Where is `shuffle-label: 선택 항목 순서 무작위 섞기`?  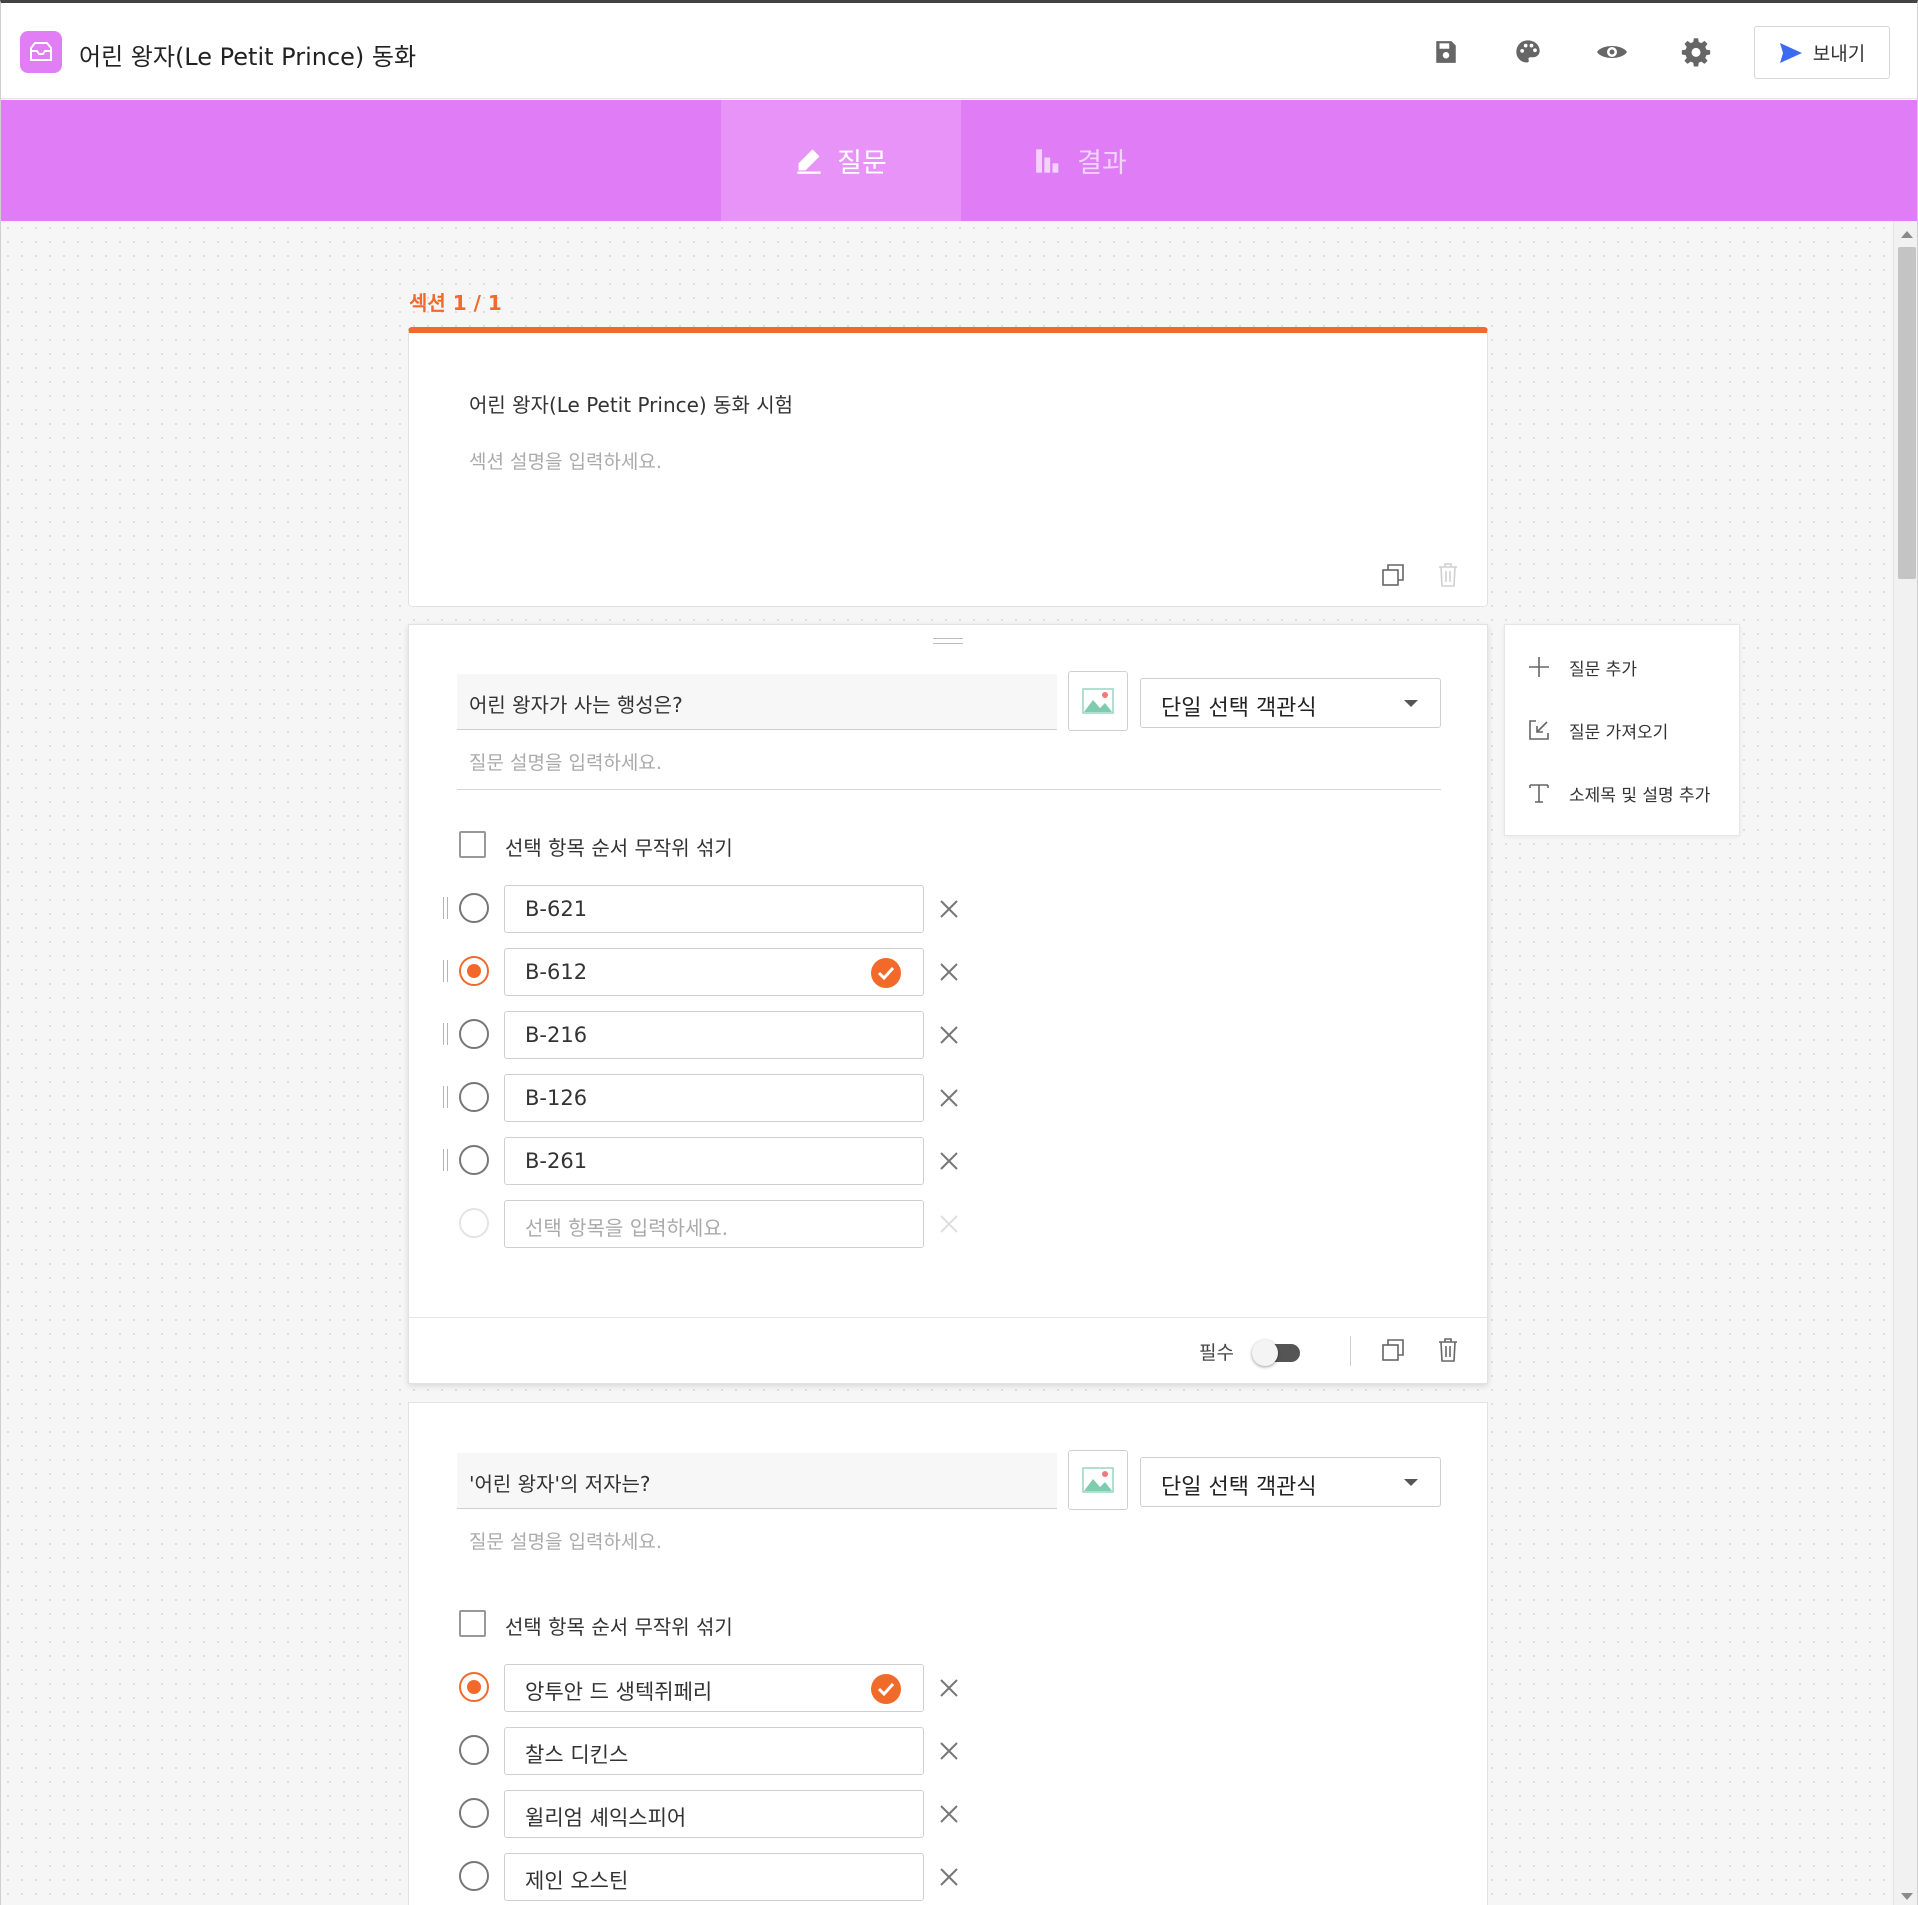
shuffle-label: 선택 항목 순서 무작위 섞기 is located at coordinates (619, 848).